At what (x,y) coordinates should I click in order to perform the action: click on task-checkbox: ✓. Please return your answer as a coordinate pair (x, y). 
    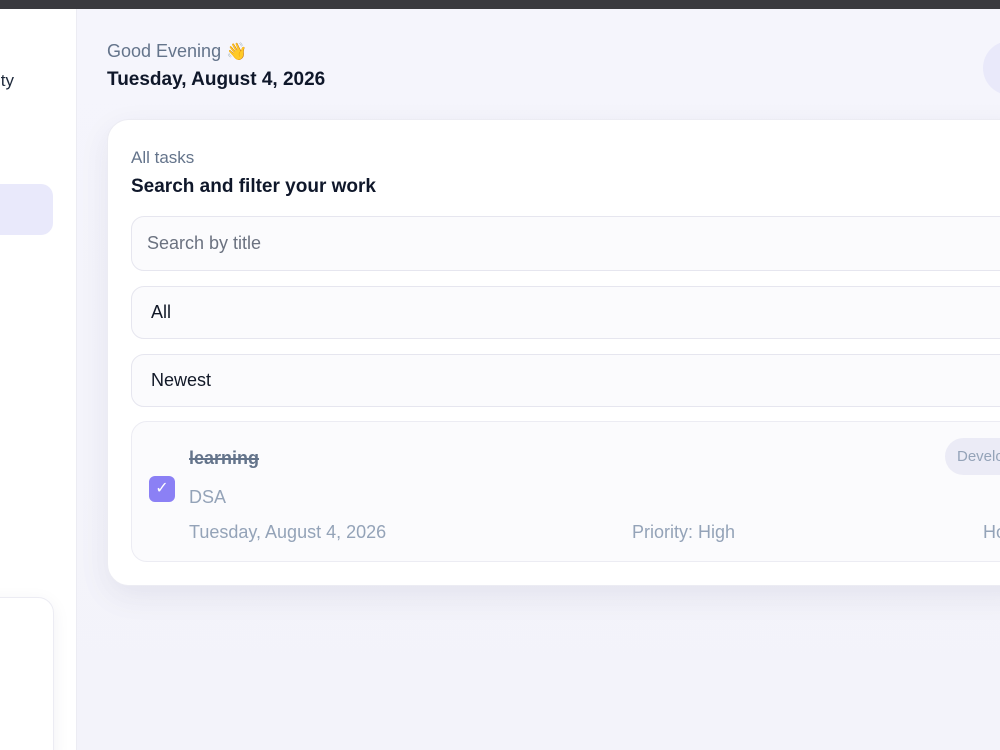
    Looking at the image, I should click on (162, 489).